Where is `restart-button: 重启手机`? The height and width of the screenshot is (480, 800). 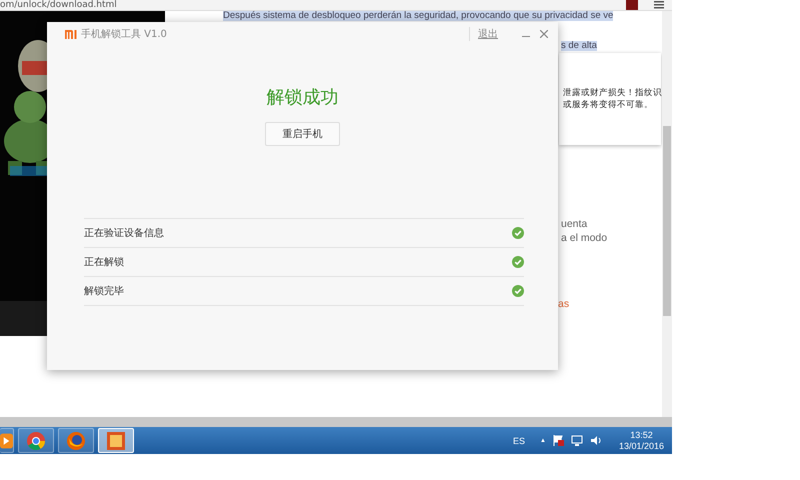
restart-button: 重启手机 is located at coordinates (302, 134).